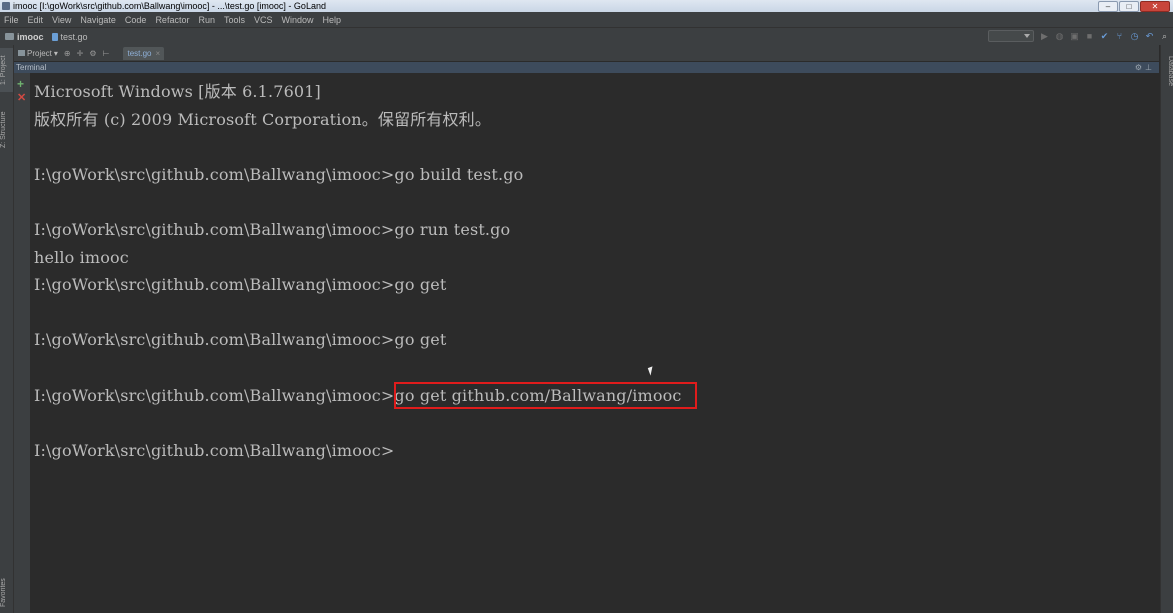  What do you see at coordinates (67, 53) in the screenshot?
I see `sync-icon: ⊕` at bounding box center [67, 53].